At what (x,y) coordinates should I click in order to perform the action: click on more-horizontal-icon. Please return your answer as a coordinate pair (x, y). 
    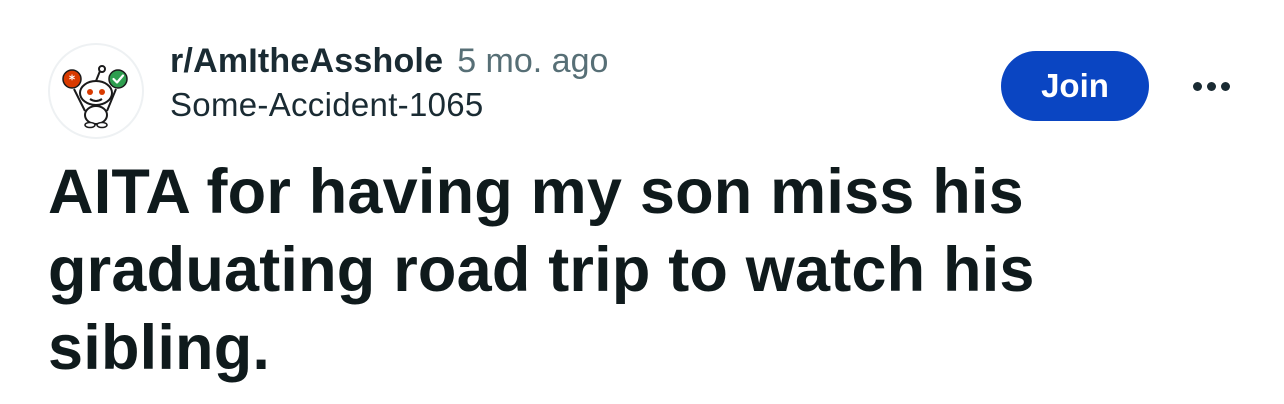
    Looking at the image, I should click on (1197, 86).